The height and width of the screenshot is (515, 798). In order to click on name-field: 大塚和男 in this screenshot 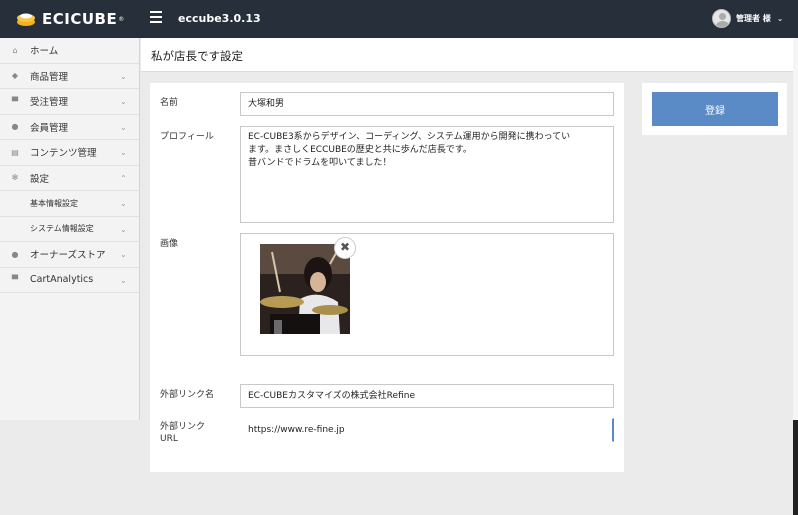, I will do `click(427, 104)`.